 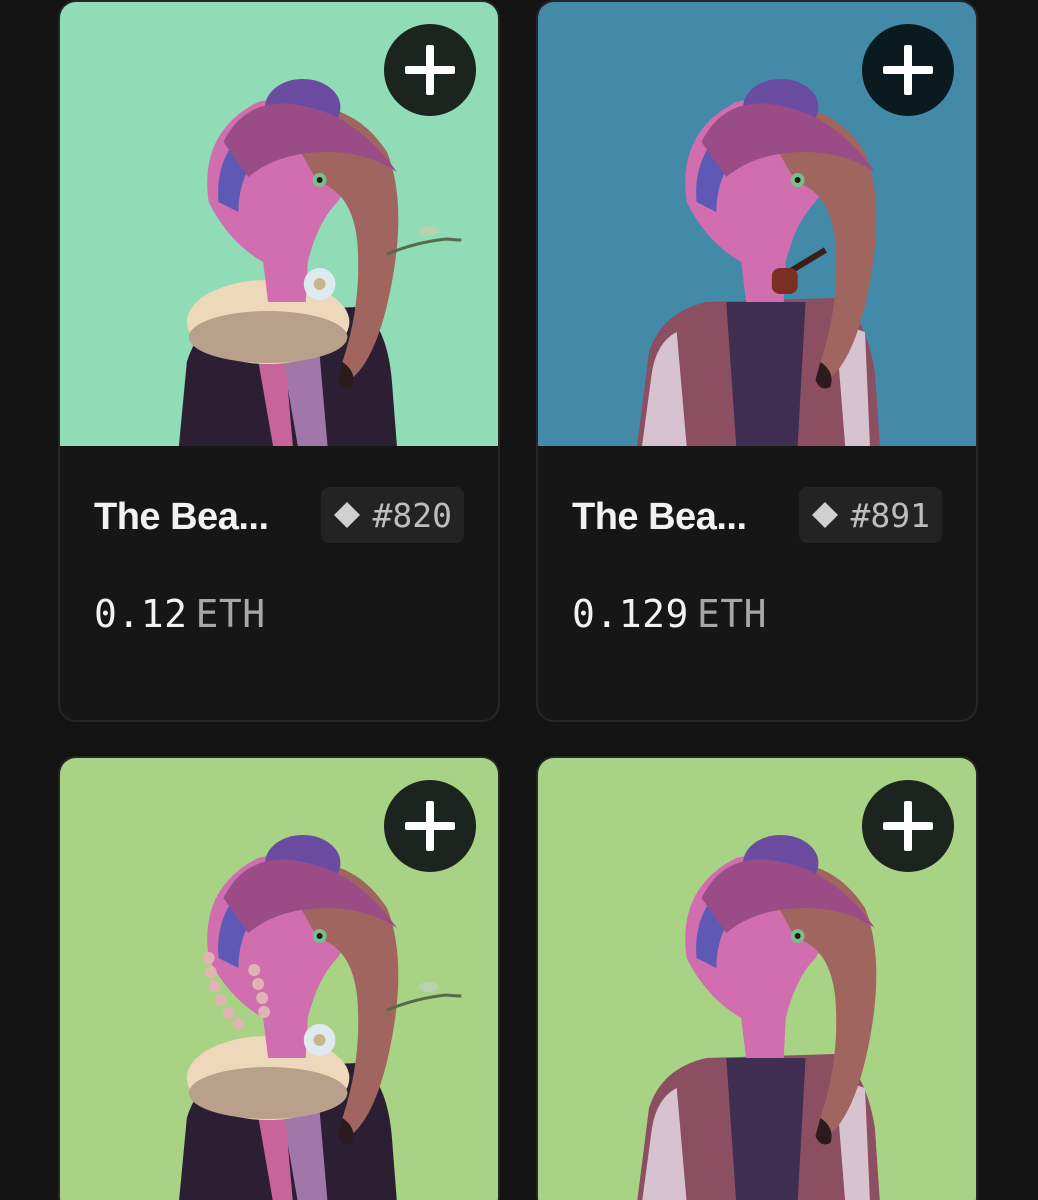 What do you see at coordinates (757, 583) in the screenshot?
I see `nft-card-info: The Bea... #891 0.129 ETH` at bounding box center [757, 583].